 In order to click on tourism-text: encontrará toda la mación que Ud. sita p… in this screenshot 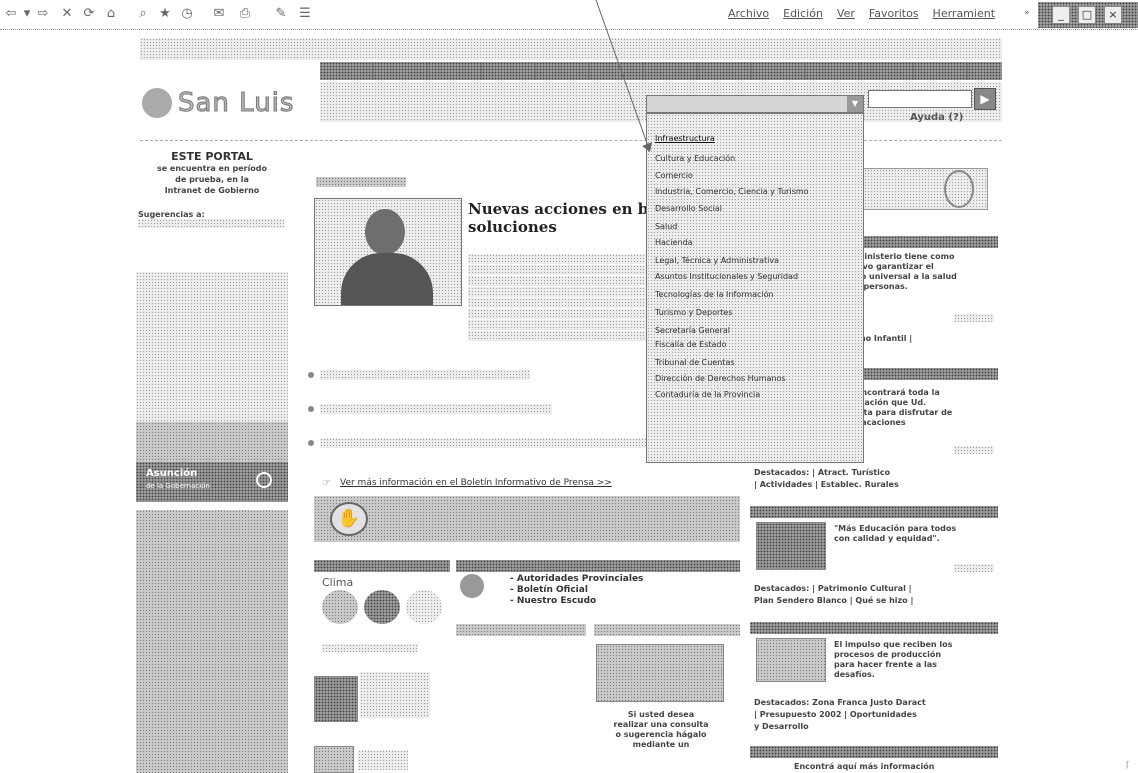, I will do `click(904, 408)`.